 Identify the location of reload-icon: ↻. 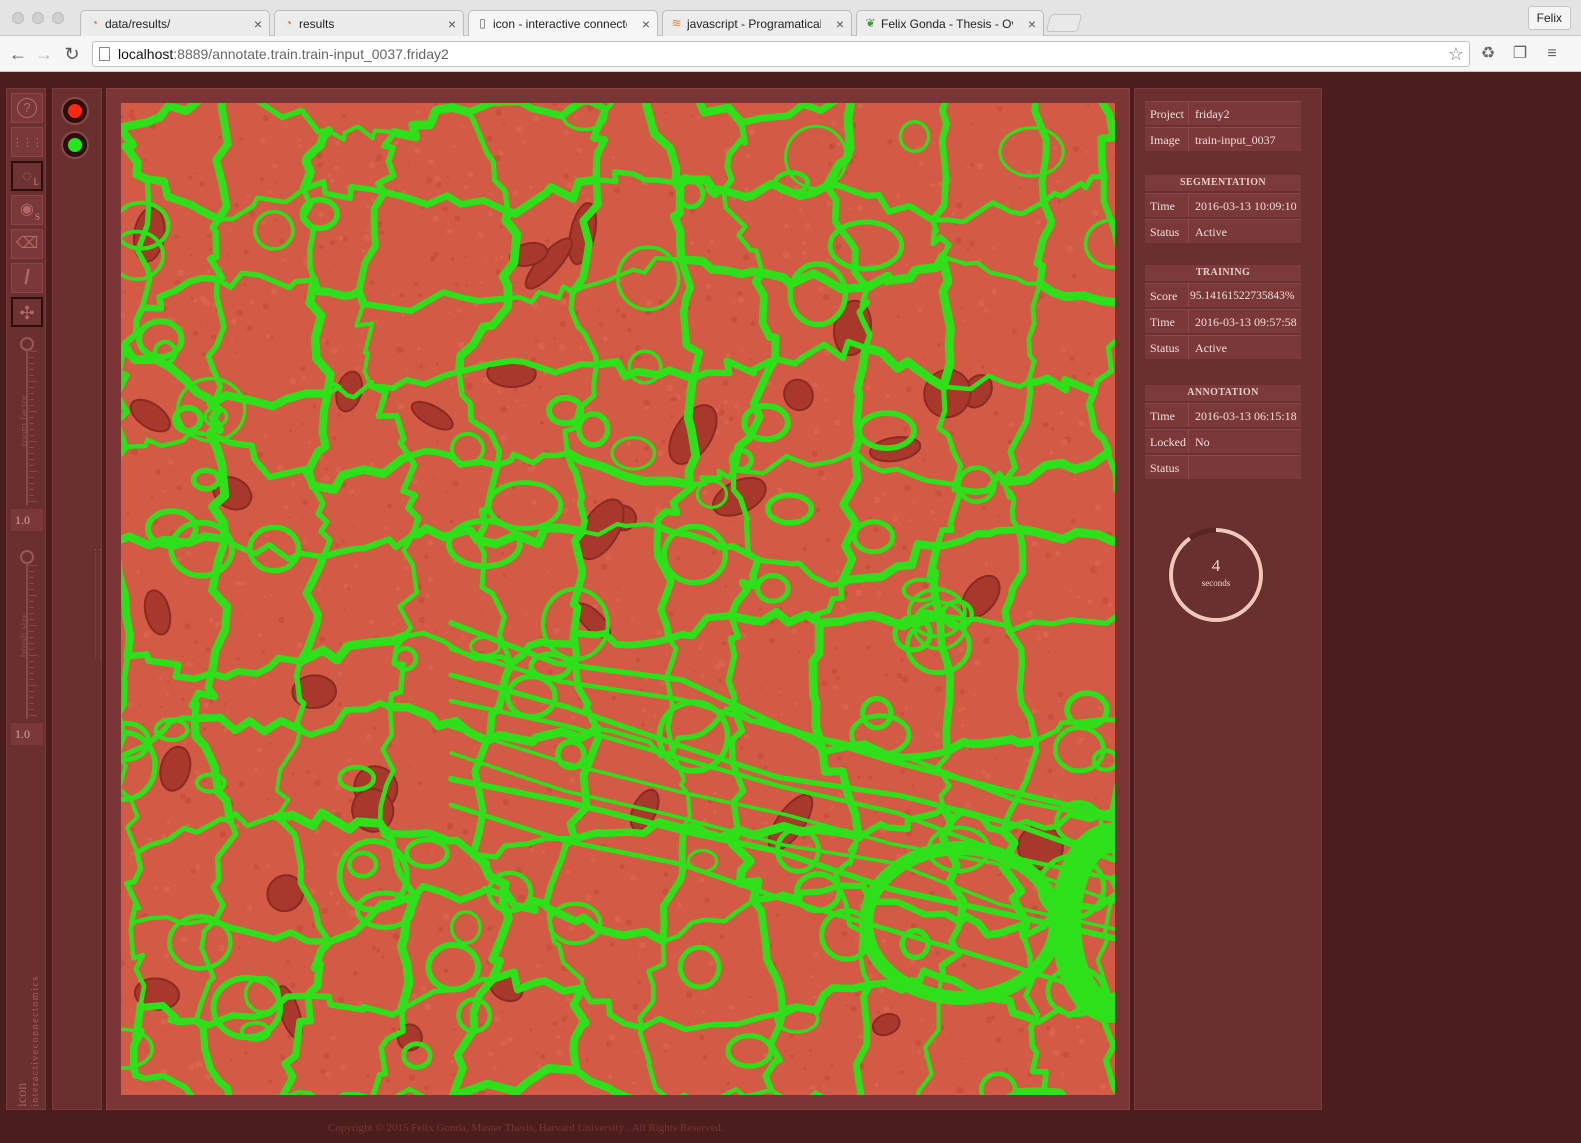
(72, 54).